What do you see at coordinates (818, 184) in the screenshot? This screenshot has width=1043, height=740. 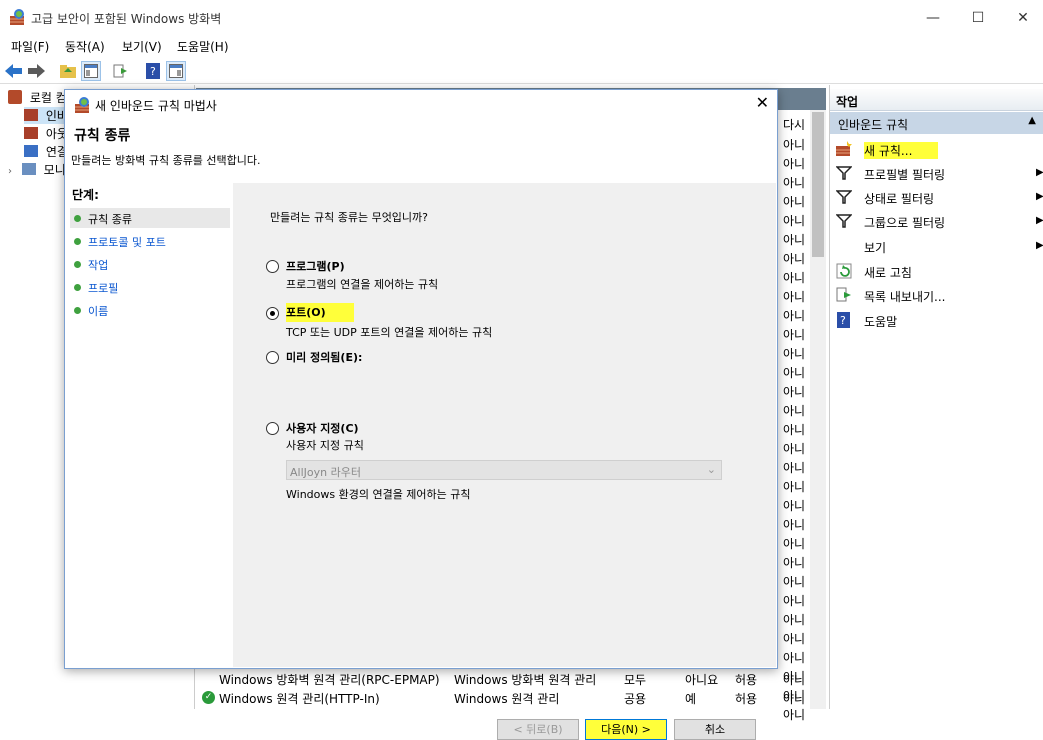 I see `scrollbar-thumb` at bounding box center [818, 184].